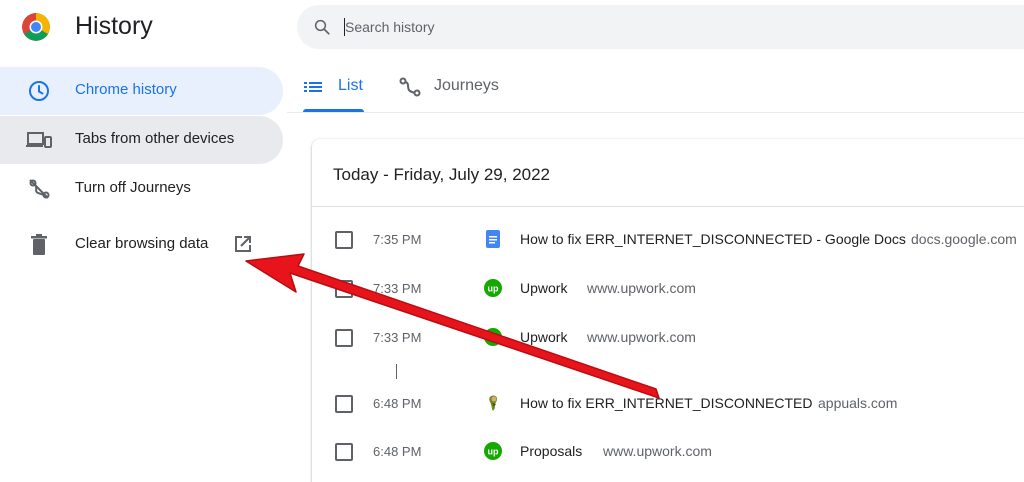 The image size is (1024, 482). Describe the element at coordinates (466, 85) in the screenshot. I see `tab-label: Journeys` at that location.